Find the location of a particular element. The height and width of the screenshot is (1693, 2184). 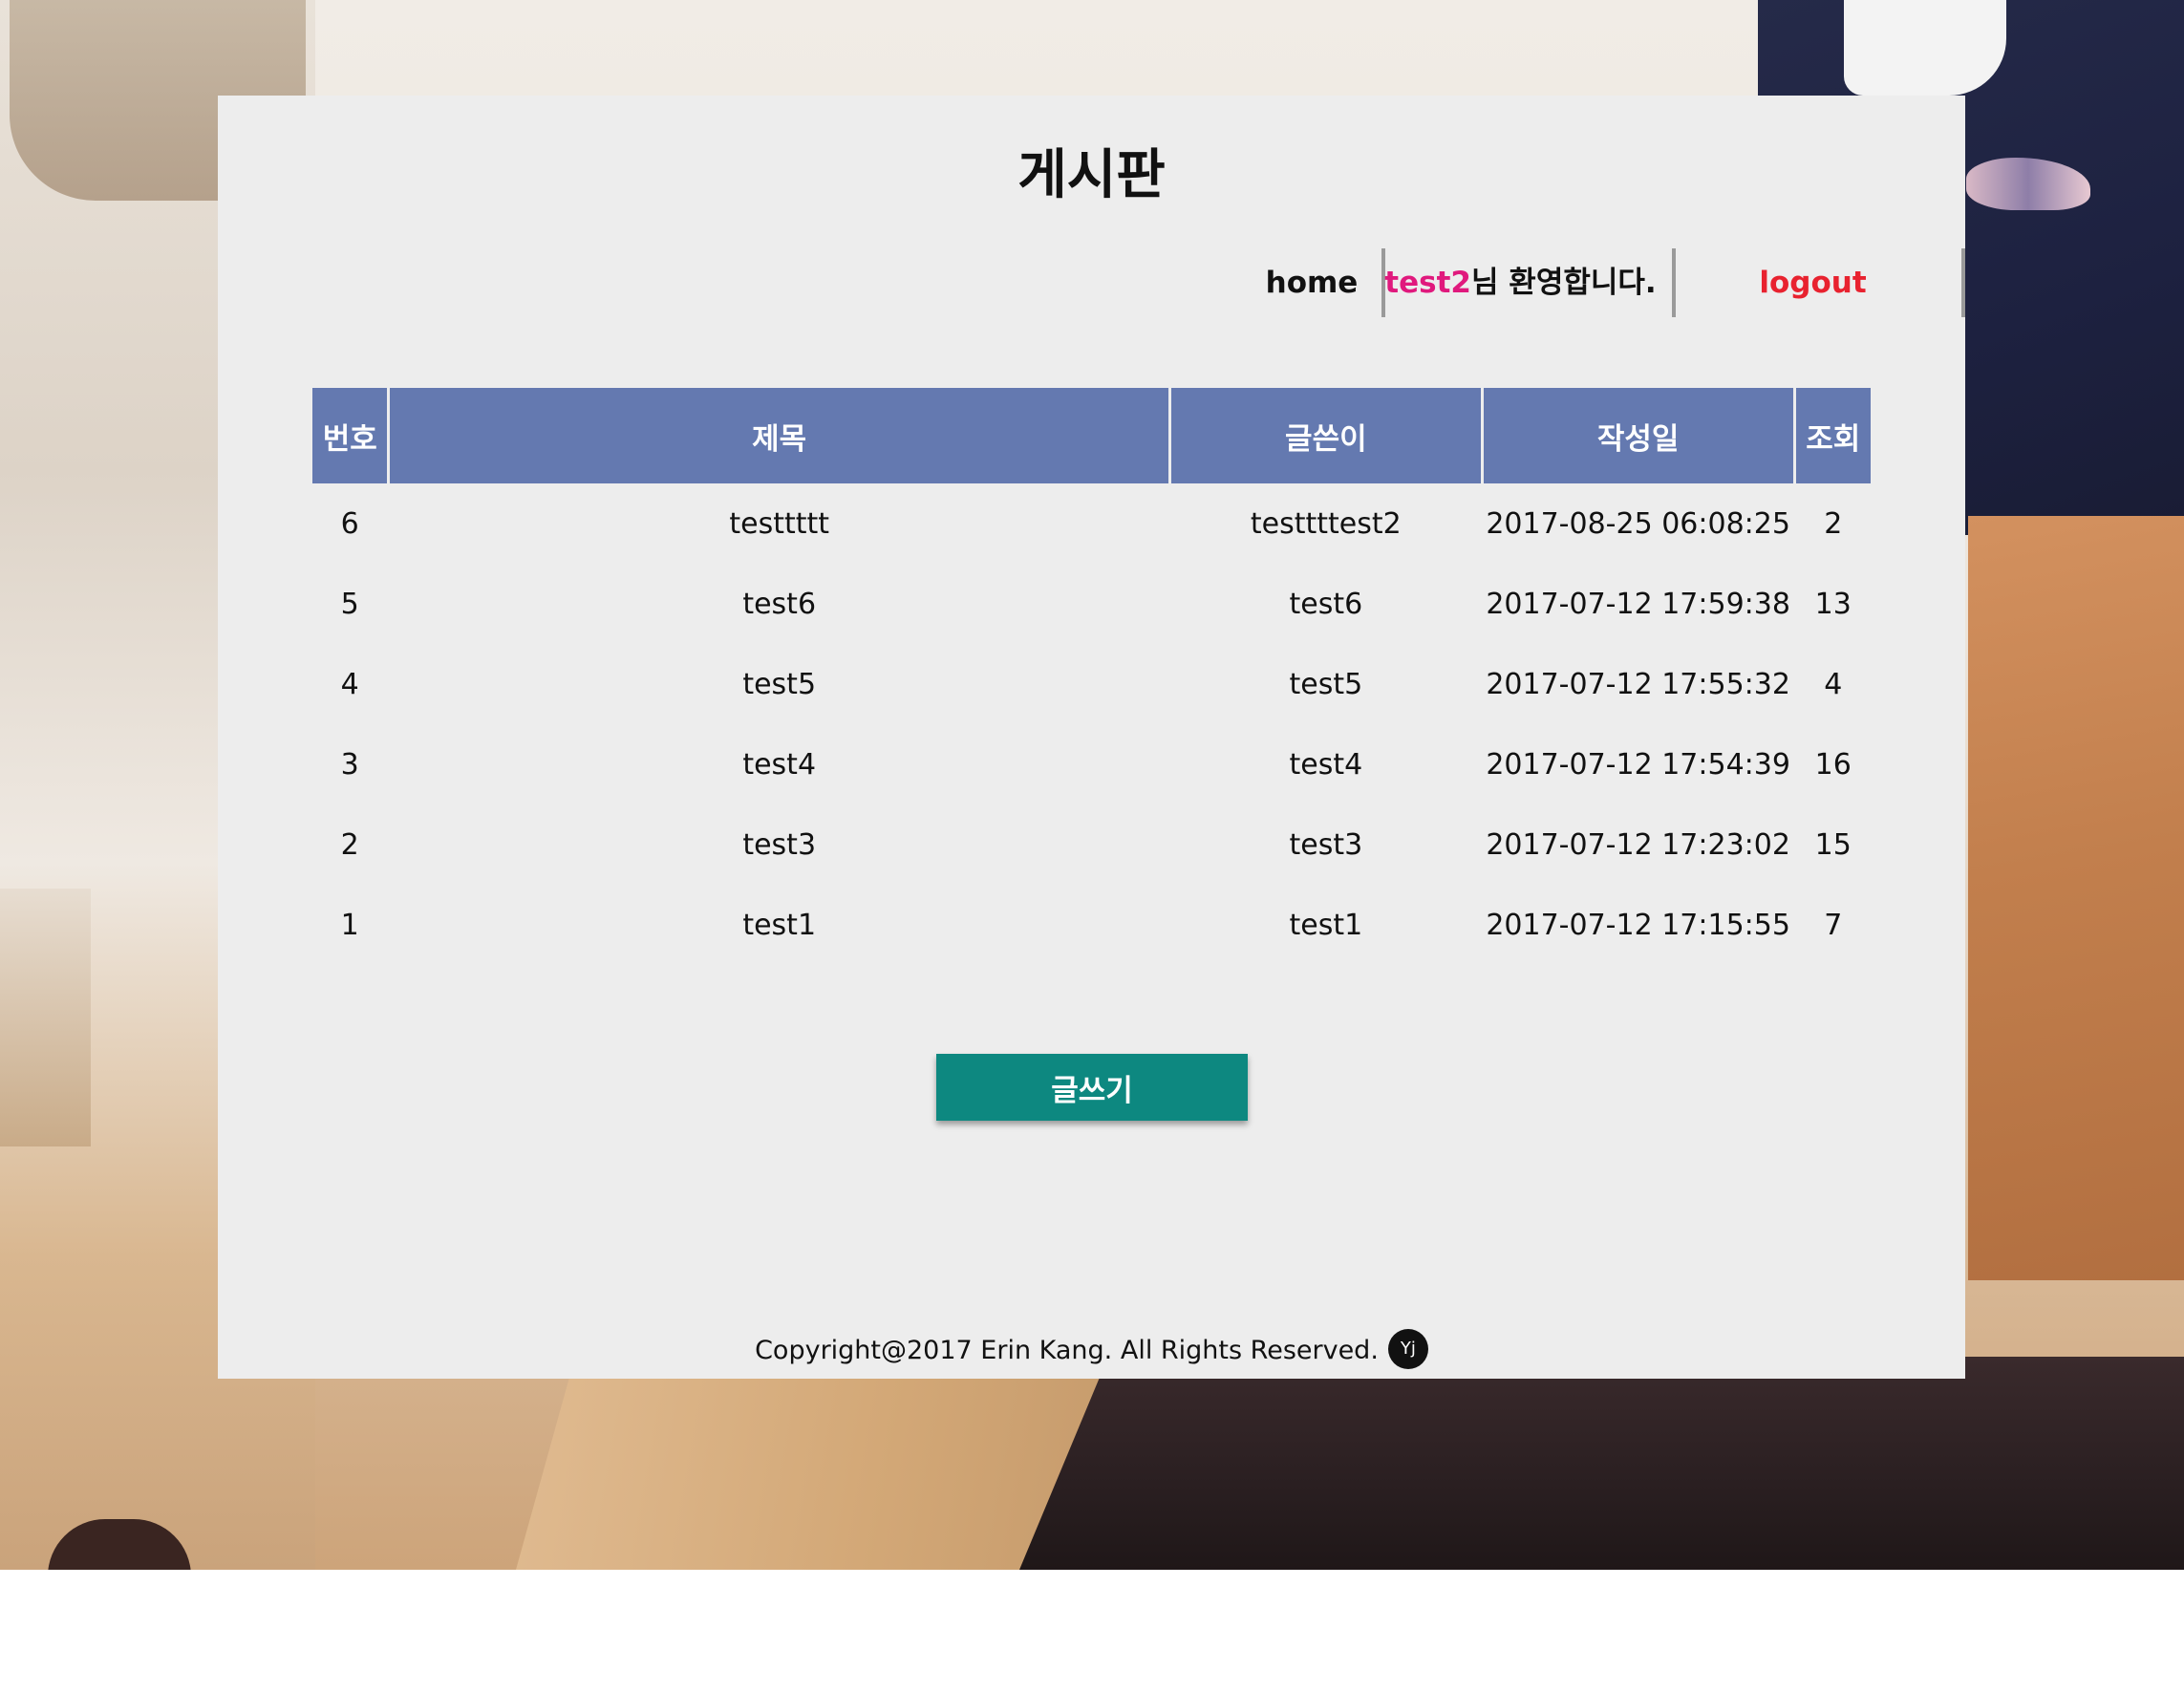

row-date: 2017-08-25 06:08:25 is located at coordinates (1638, 523).